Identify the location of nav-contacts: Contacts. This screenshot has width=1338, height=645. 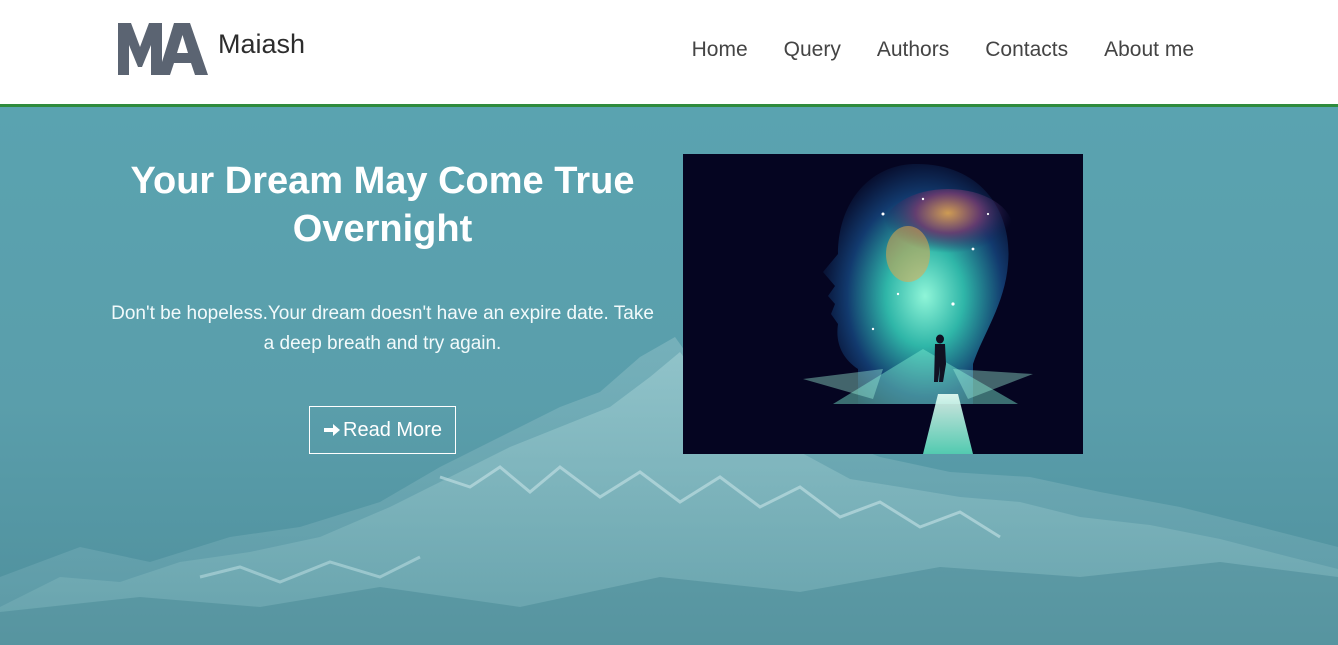
(1026, 50).